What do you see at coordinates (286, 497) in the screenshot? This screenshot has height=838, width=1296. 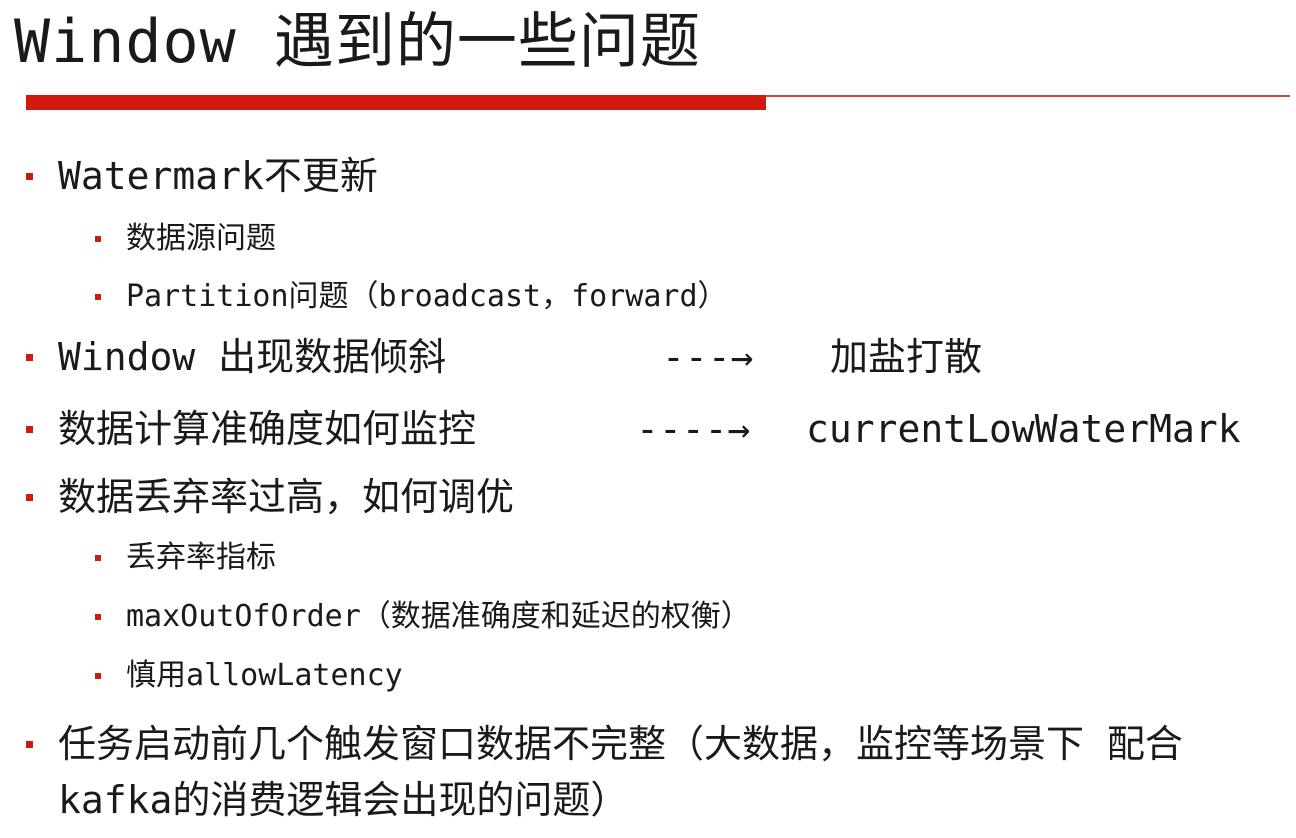 I see `bullet-text: 数据丢弃率过高，如何调优` at bounding box center [286, 497].